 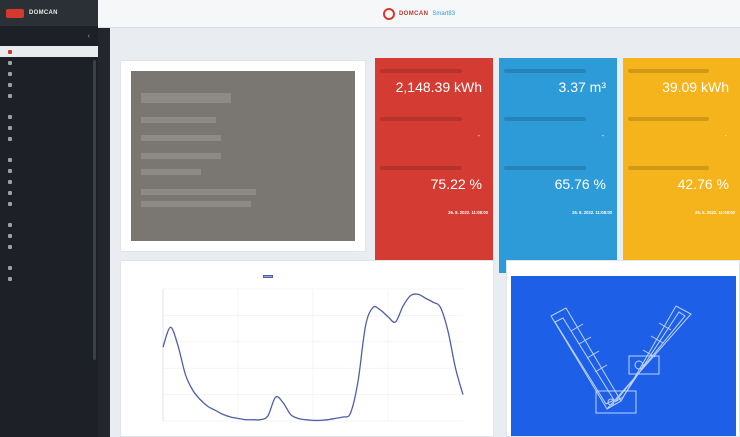 I want to click on metric-card: 3.37 m³ - 65.76 % 26. 8. 2022. 11:08:00, so click(x=558, y=165).